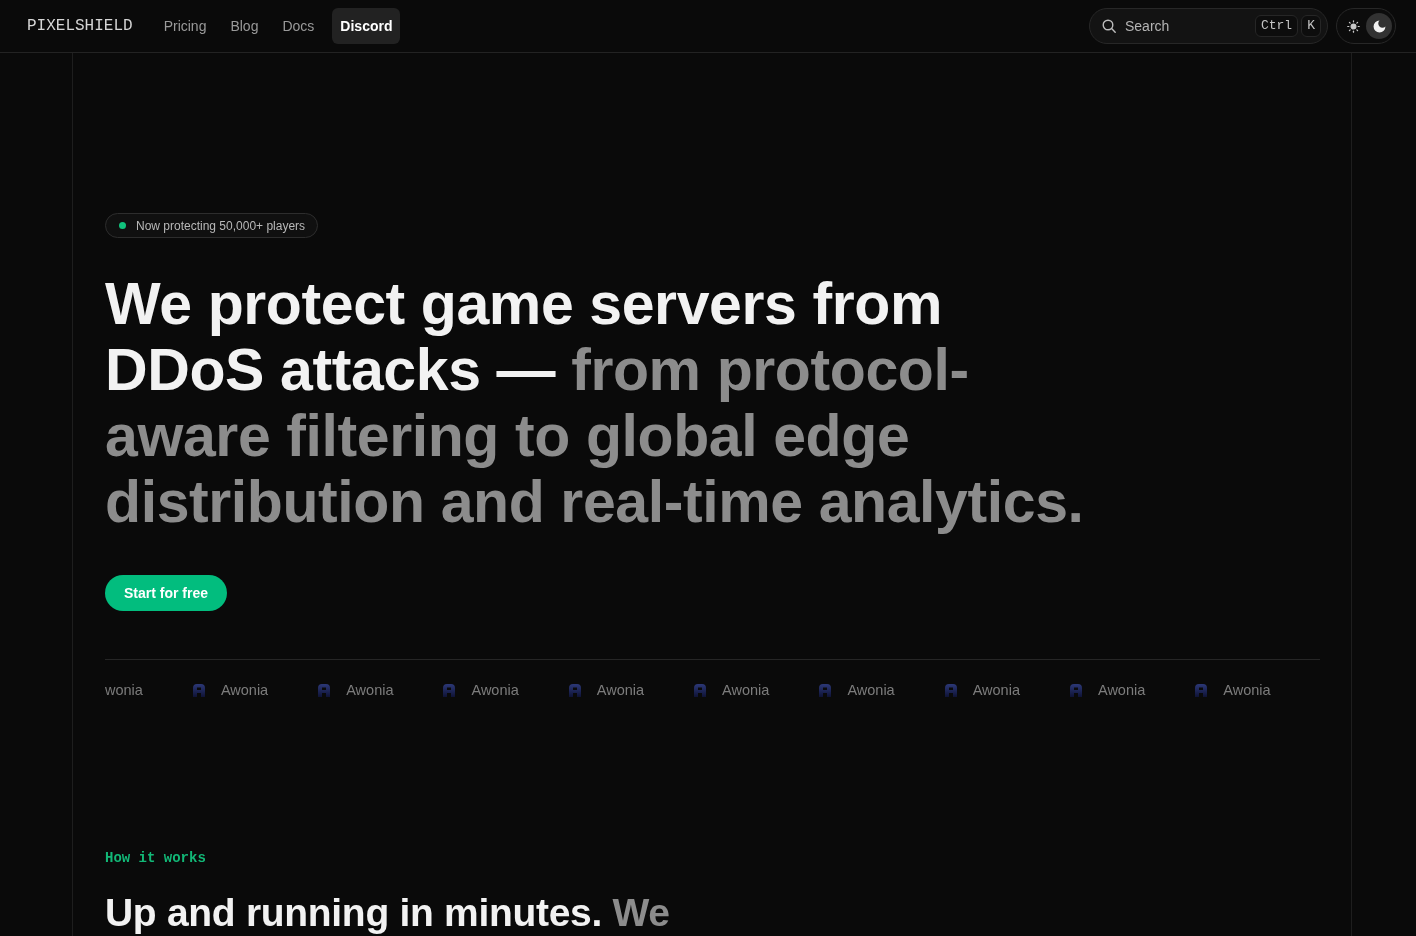 The width and height of the screenshot is (1416, 936). What do you see at coordinates (1208, 26) in the screenshot?
I see `search-button: Search Ctrl K` at bounding box center [1208, 26].